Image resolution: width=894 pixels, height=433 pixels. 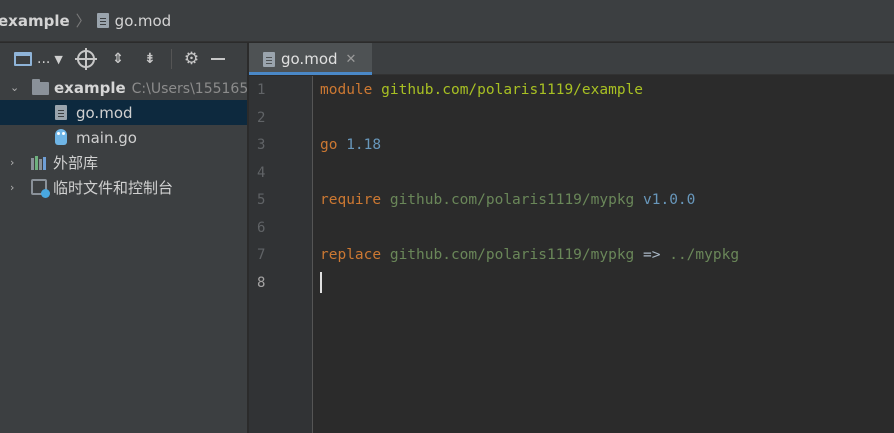 What do you see at coordinates (351, 255) in the screenshot?
I see `keyword-replace: replace` at bounding box center [351, 255].